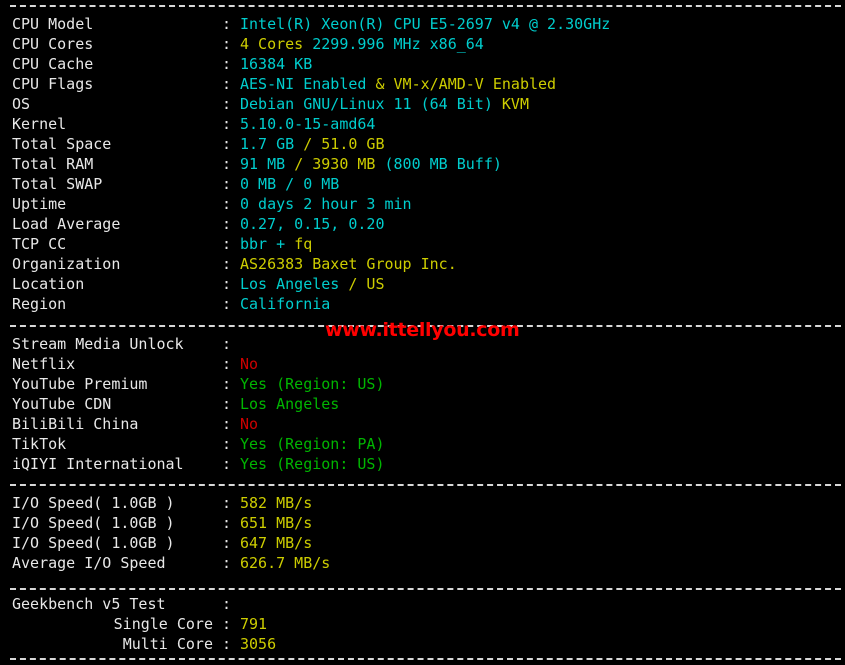  I want to click on row-label: BiliBili China, so click(75, 424).